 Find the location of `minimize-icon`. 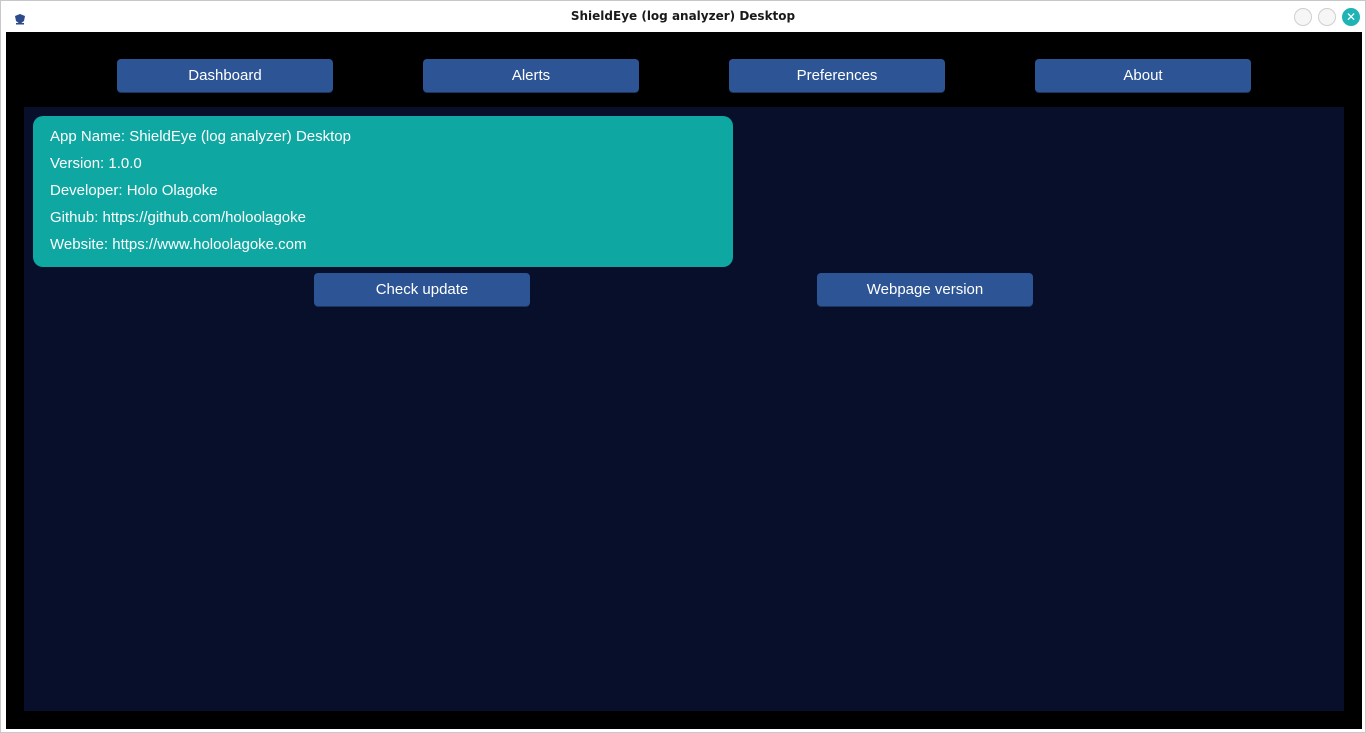

minimize-icon is located at coordinates (1303, 17).